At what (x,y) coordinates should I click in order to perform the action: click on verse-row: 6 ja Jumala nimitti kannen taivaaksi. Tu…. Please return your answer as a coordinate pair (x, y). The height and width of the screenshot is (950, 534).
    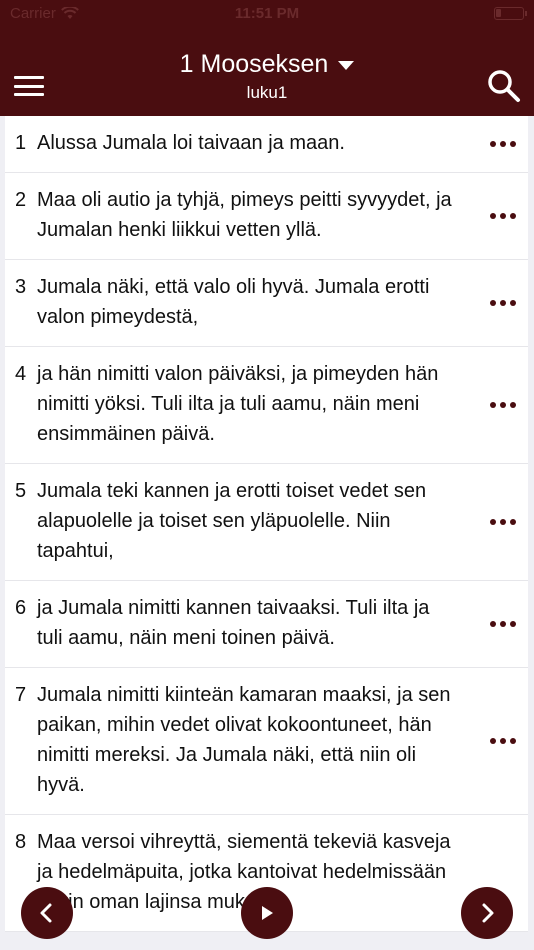
    Looking at the image, I should click on (266, 624).